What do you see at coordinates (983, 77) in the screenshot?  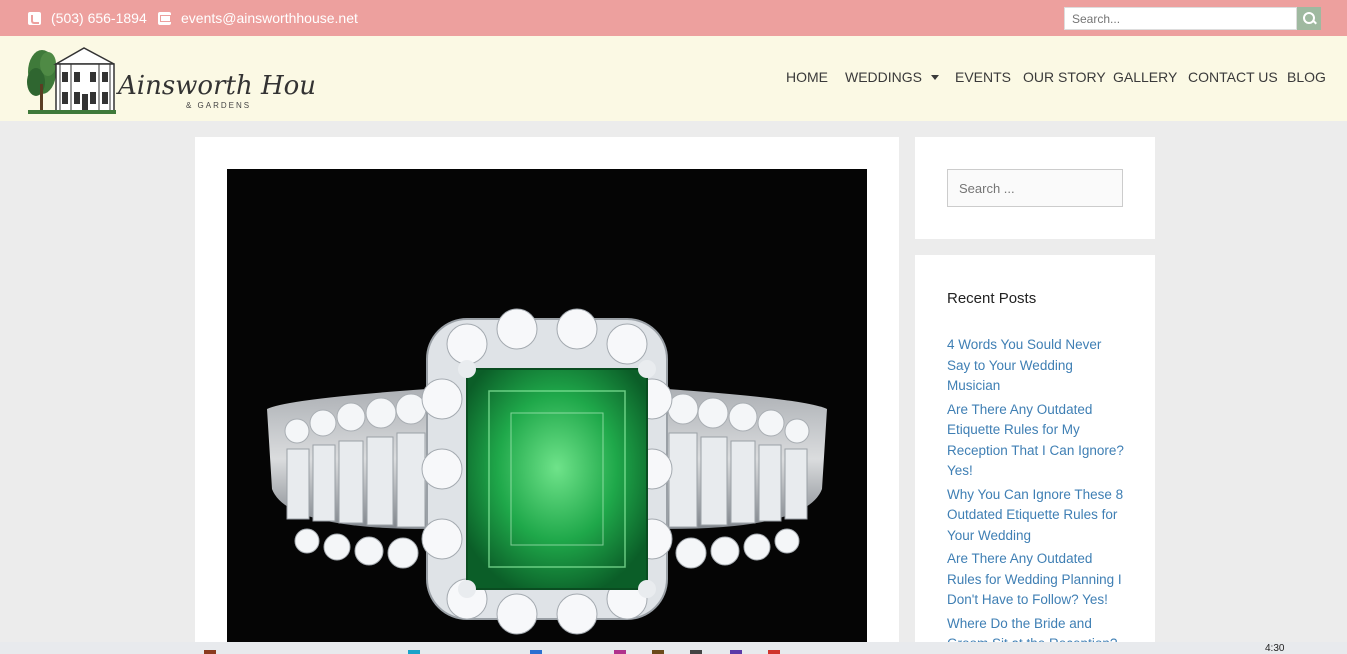 I see `nav-events: EVENTS` at bounding box center [983, 77].